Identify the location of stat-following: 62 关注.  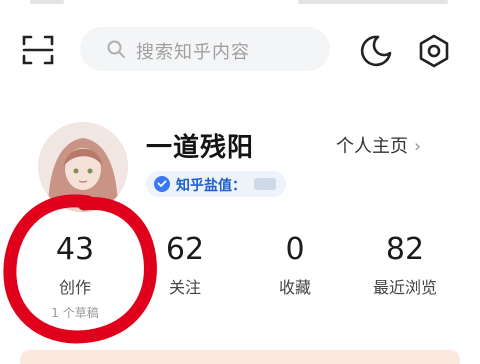
(185, 265).